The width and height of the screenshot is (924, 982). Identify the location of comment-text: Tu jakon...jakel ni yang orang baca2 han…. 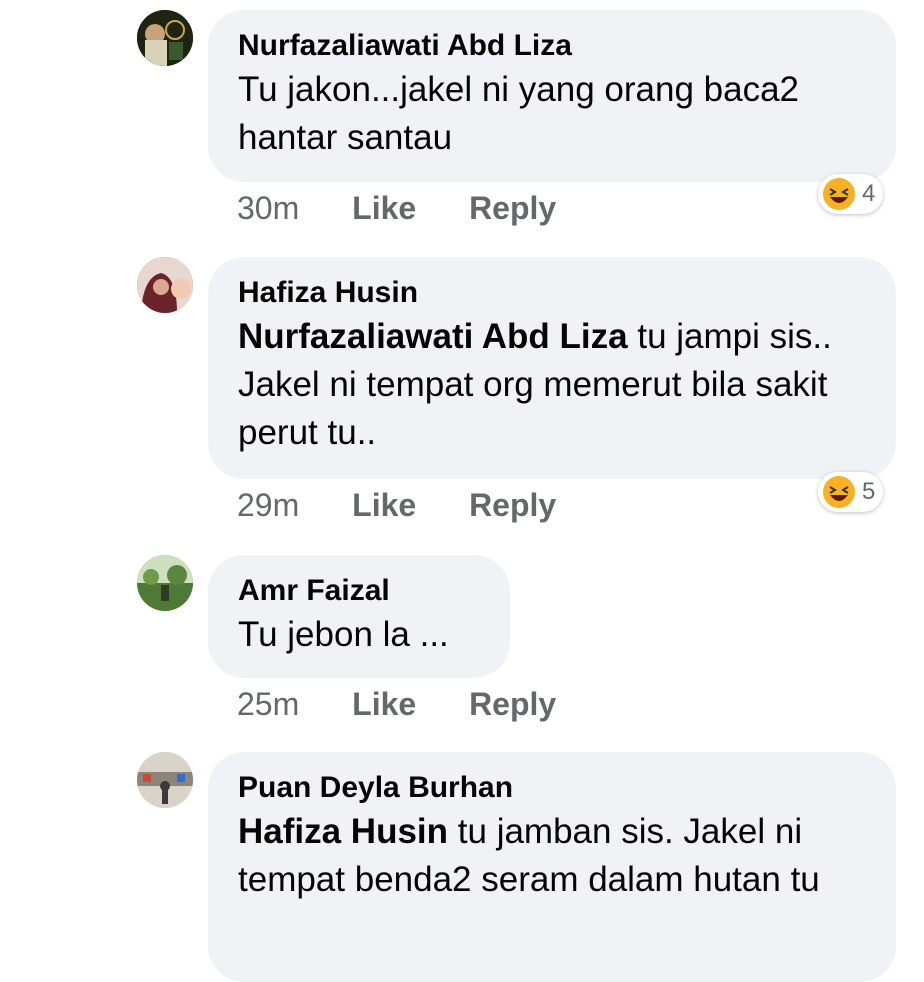
(519, 113).